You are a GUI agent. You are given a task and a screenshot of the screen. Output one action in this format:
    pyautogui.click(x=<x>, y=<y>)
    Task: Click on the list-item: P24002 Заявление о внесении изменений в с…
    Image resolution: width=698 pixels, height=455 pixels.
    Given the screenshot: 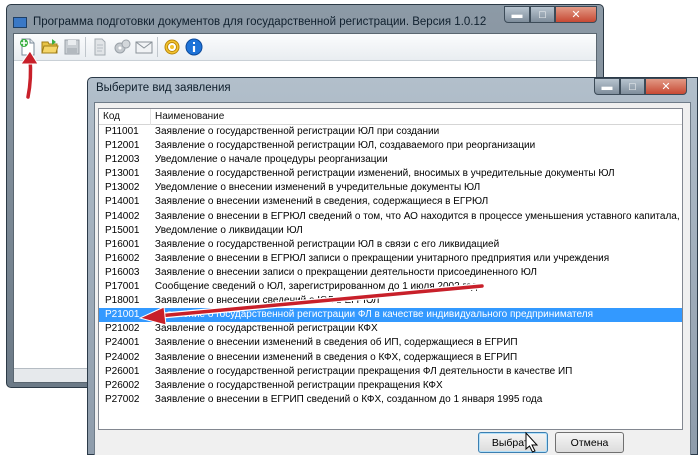 What is the action you would take?
    pyautogui.click(x=390, y=358)
    